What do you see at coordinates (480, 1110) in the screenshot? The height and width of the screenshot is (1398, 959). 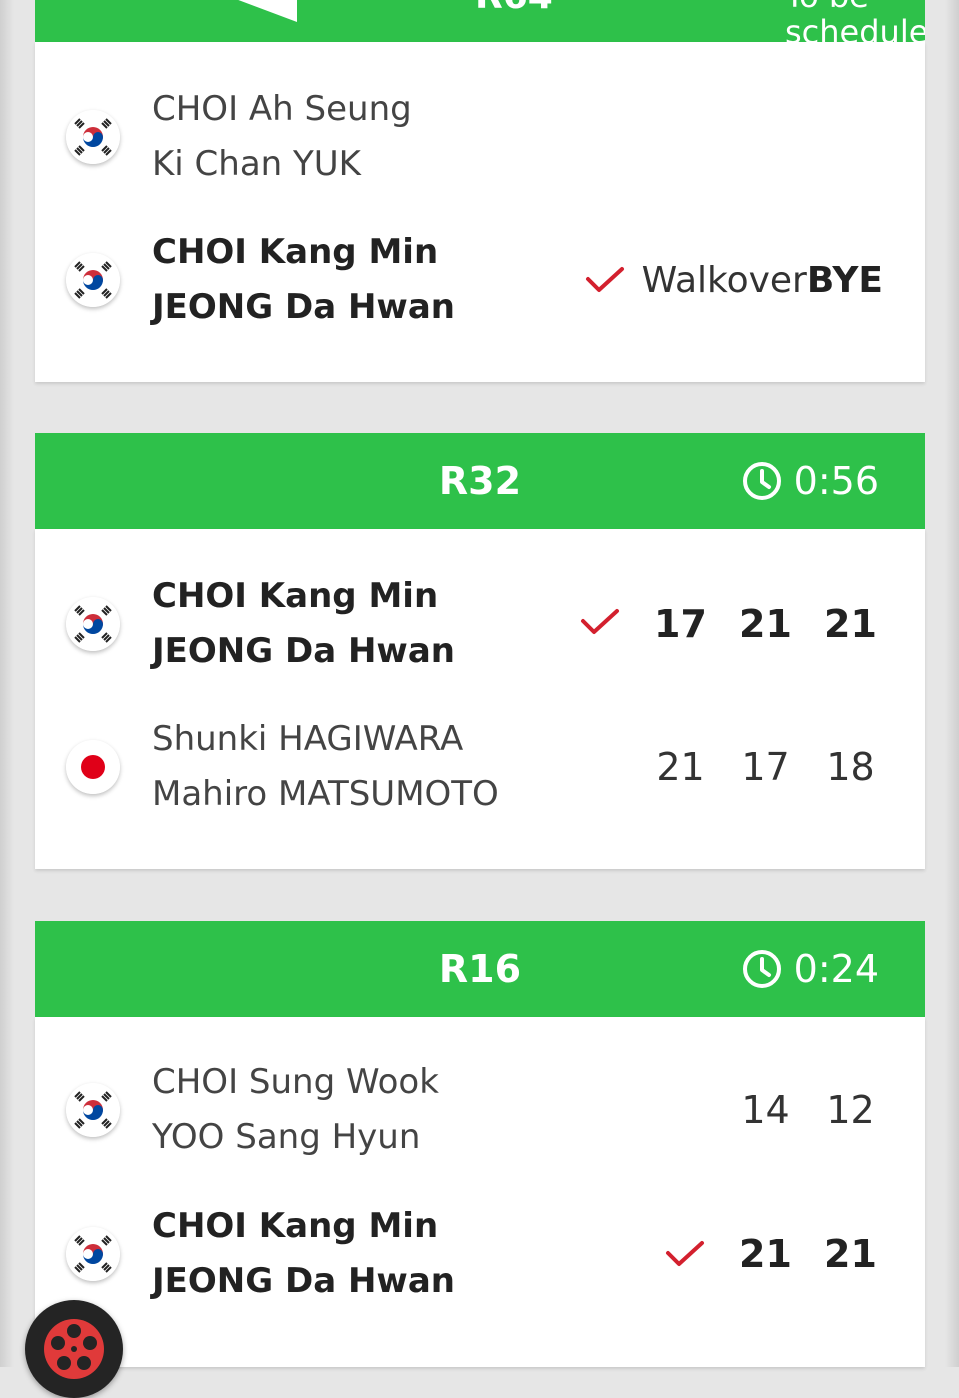 I see `team-row: CHOI Sung Wook YOO Sang Hyun 14 12` at bounding box center [480, 1110].